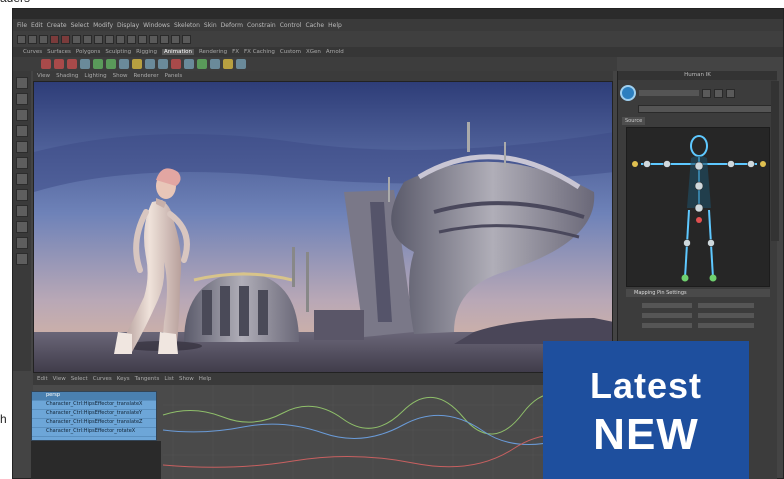  Describe the element at coordinates (128, 25) in the screenshot. I see `menu-display: Display` at that location.